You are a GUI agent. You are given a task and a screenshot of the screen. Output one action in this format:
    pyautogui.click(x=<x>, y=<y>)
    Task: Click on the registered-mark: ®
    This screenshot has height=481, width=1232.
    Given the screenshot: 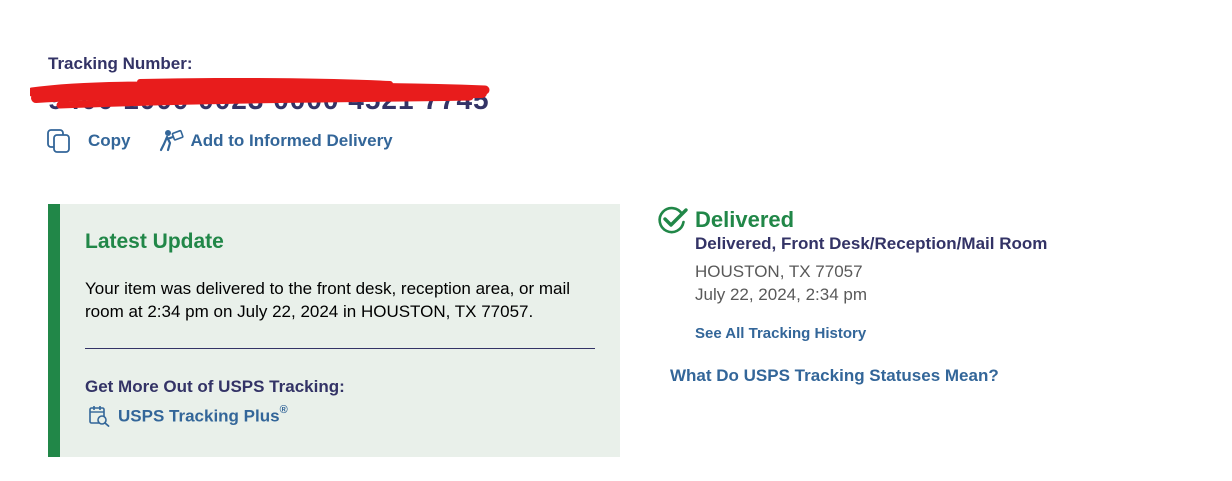 What is the action you would take?
    pyautogui.click(x=283, y=409)
    